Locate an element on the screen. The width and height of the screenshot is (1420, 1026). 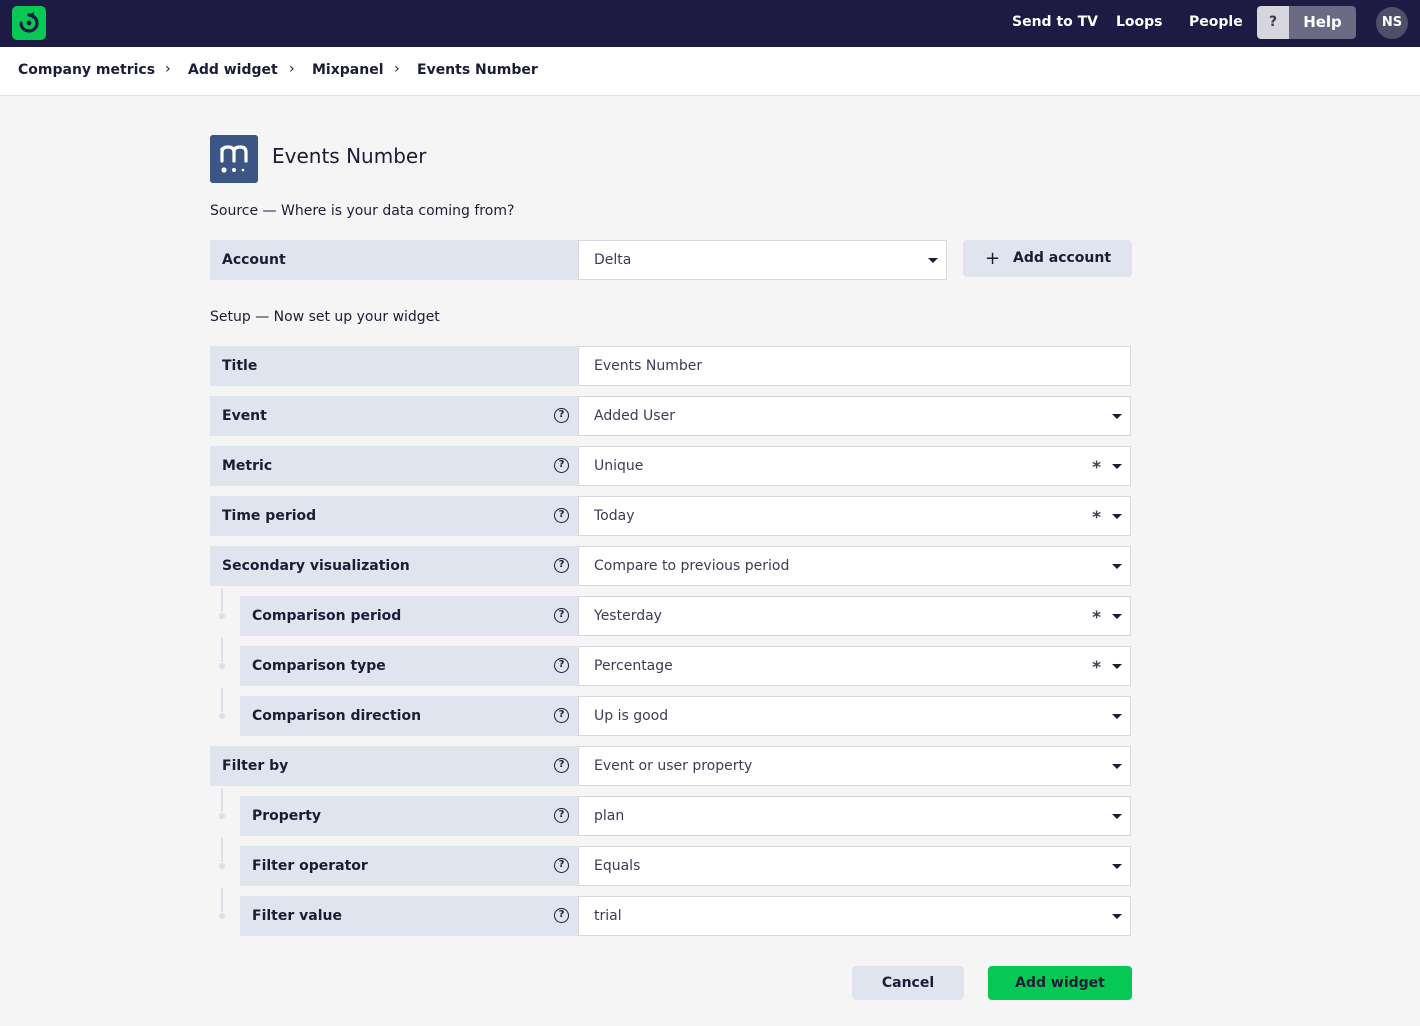
field-label-filter-by: Filter by is located at coordinates (394, 766).